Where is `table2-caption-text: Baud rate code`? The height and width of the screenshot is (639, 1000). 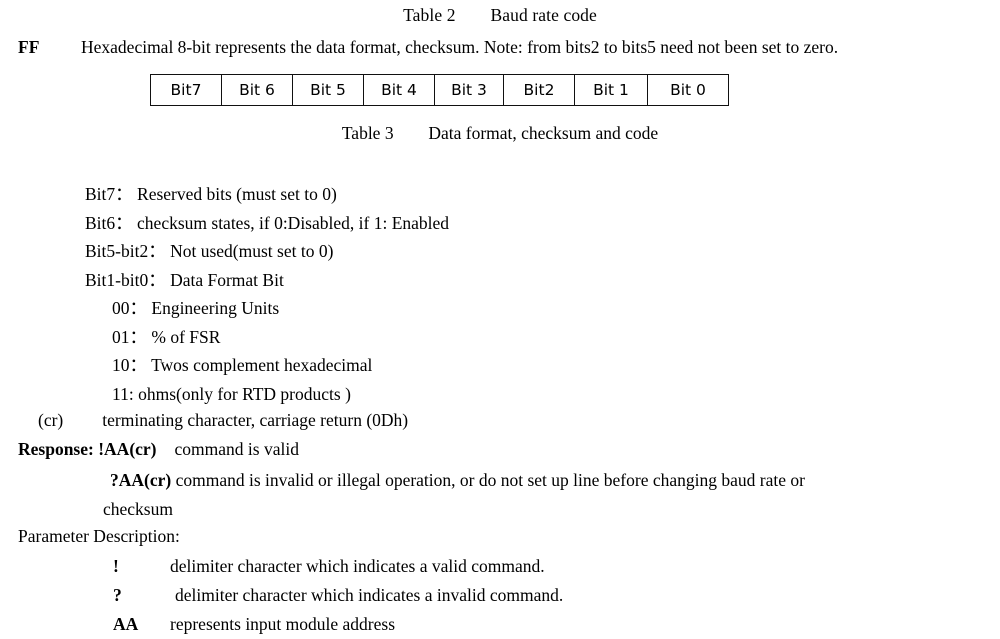 table2-caption-text: Baud rate code is located at coordinates (543, 15).